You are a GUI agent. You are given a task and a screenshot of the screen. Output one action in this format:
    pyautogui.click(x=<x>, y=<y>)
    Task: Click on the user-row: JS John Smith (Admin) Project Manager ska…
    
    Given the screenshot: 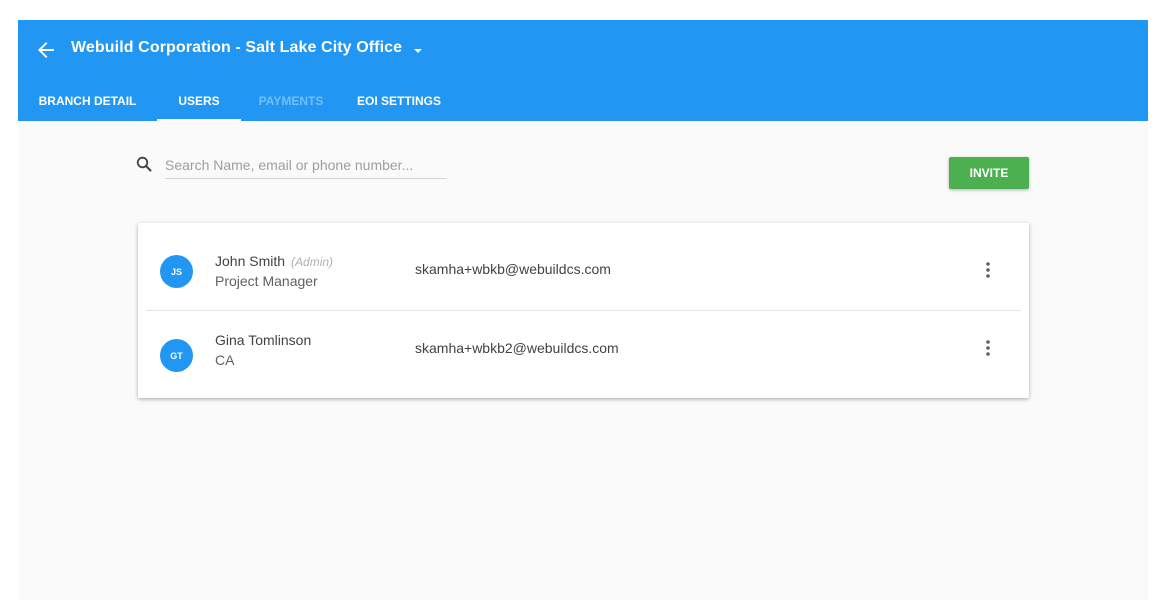 What is the action you would take?
    pyautogui.click(x=583, y=266)
    